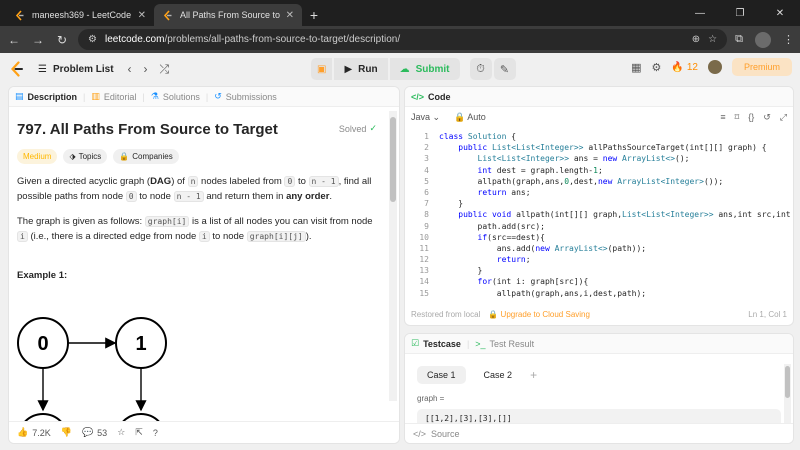 Image resolution: width=800 pixels, height=450 pixels. Describe the element at coordinates (763, 39) in the screenshot. I see `profile-avatar` at that location.